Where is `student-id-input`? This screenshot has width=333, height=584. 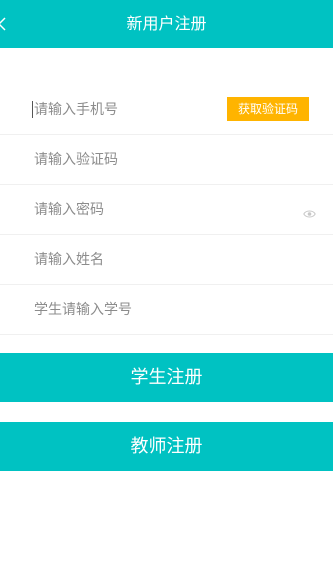 student-id-input is located at coordinates (124, 309).